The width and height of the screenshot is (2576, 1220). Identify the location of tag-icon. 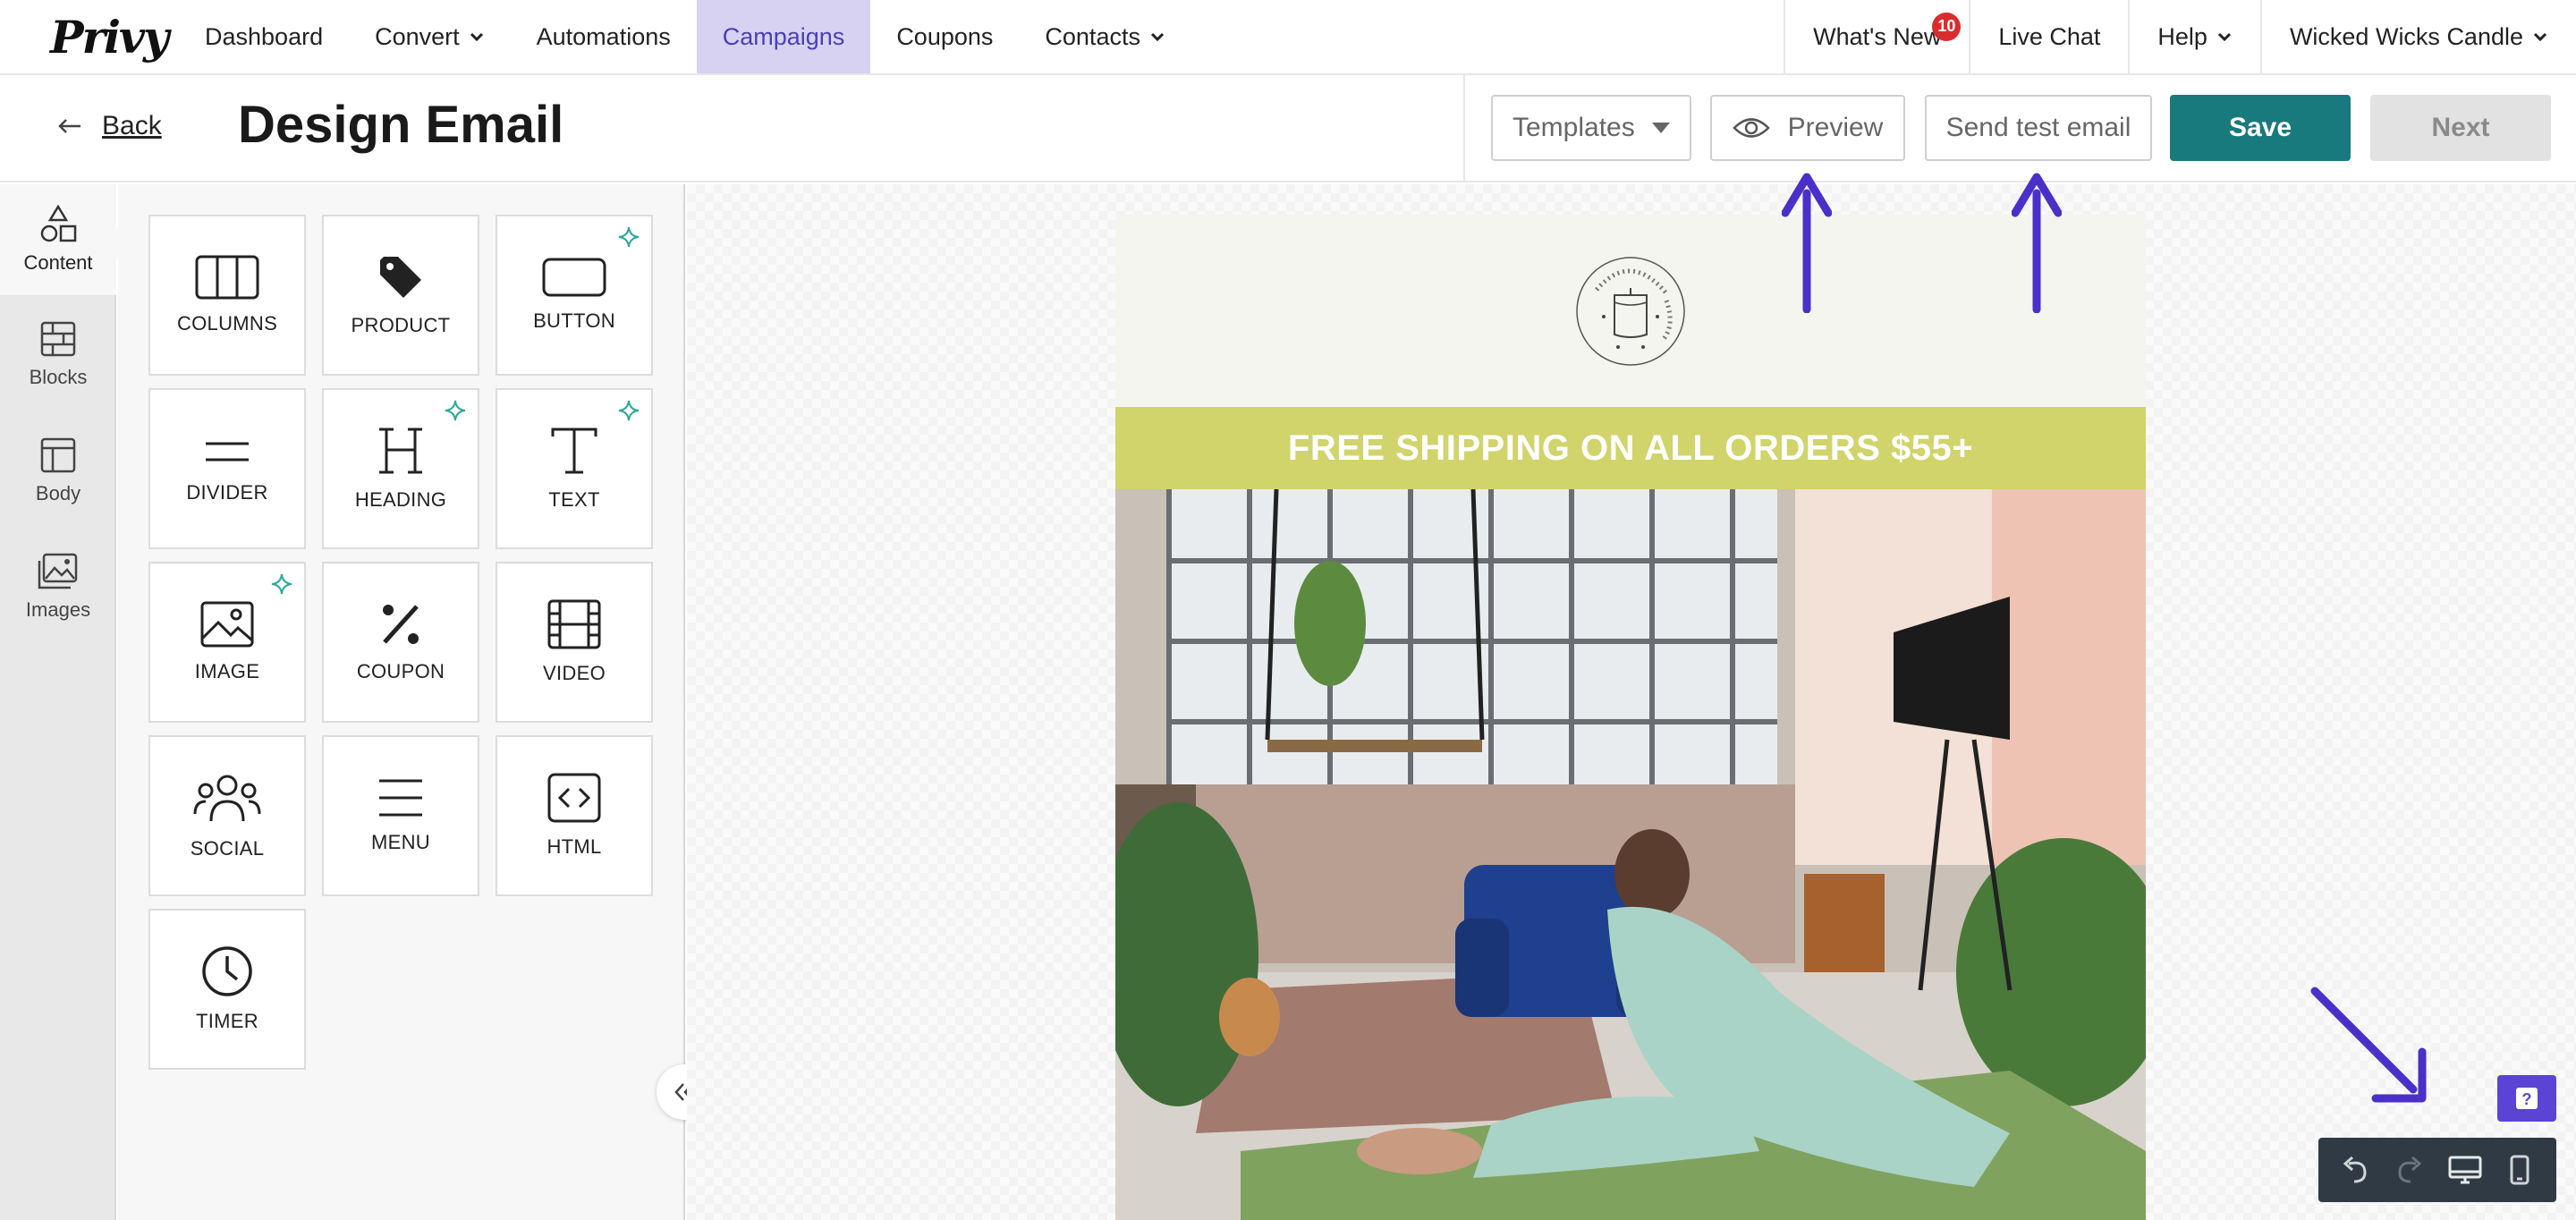
(400, 277).